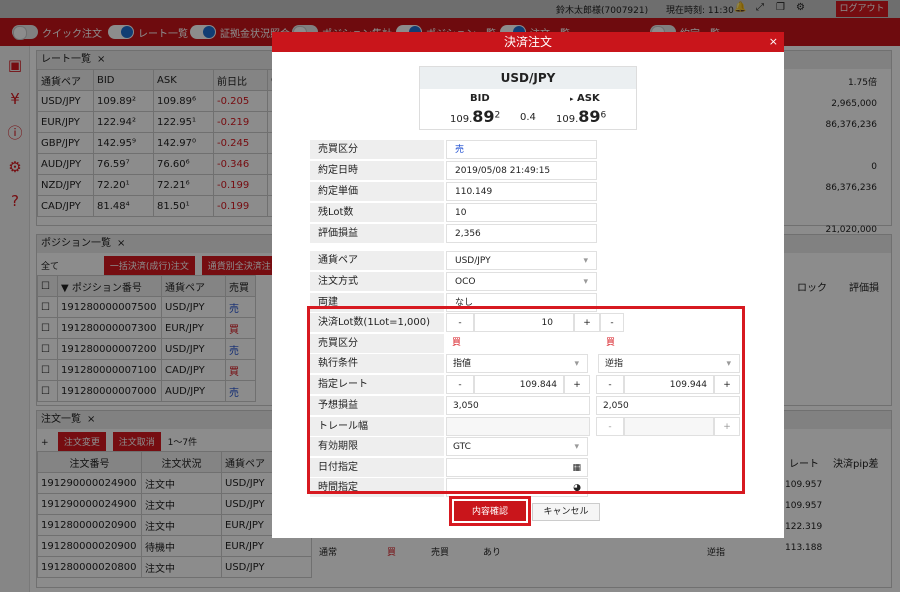 The height and width of the screenshot is (592, 900). I want to click on cancel-button: キャンセル, so click(566, 512).